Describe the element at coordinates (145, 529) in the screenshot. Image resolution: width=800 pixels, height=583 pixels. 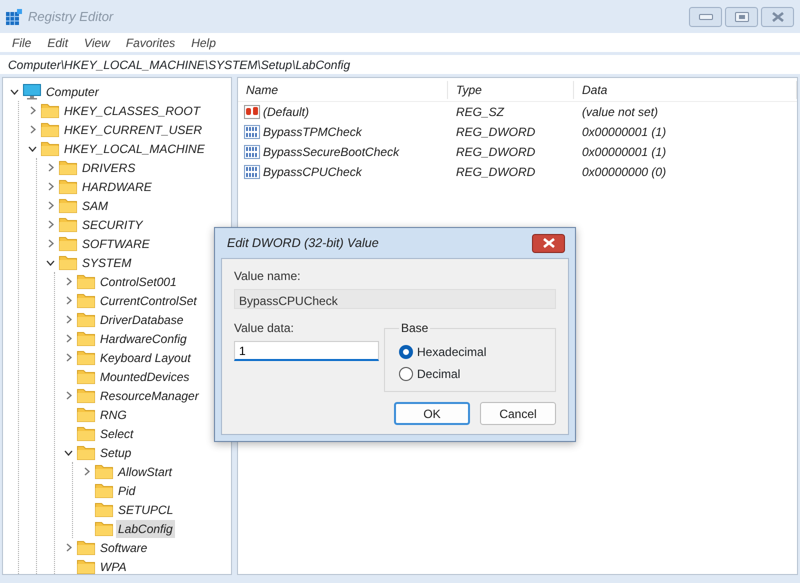
I see `tree-item: LabConfig` at that location.